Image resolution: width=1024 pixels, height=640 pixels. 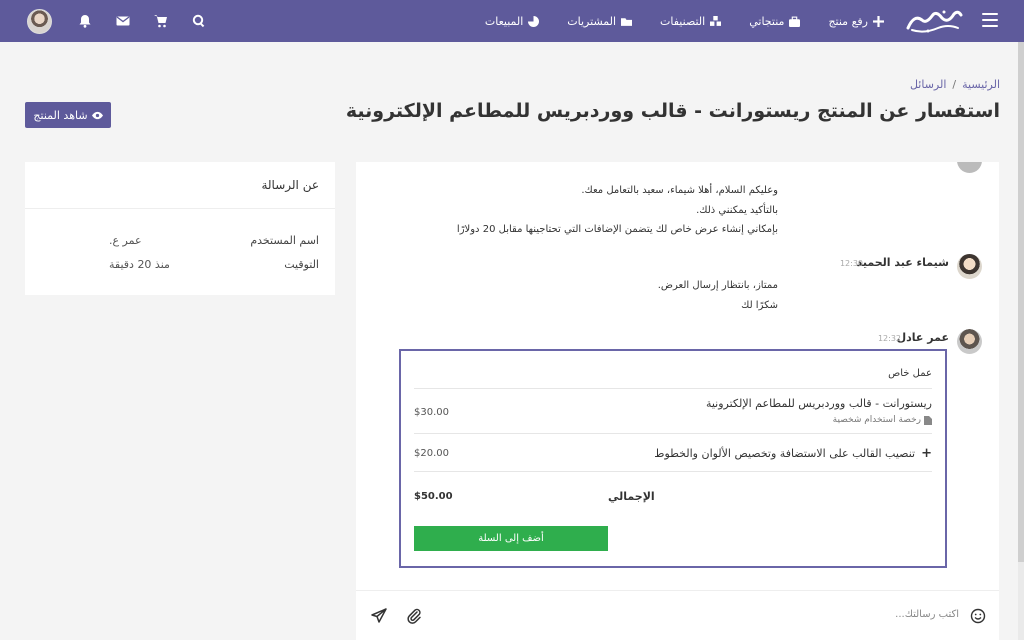 What do you see at coordinates (934, 21) in the screenshot?
I see `site-logo` at bounding box center [934, 21].